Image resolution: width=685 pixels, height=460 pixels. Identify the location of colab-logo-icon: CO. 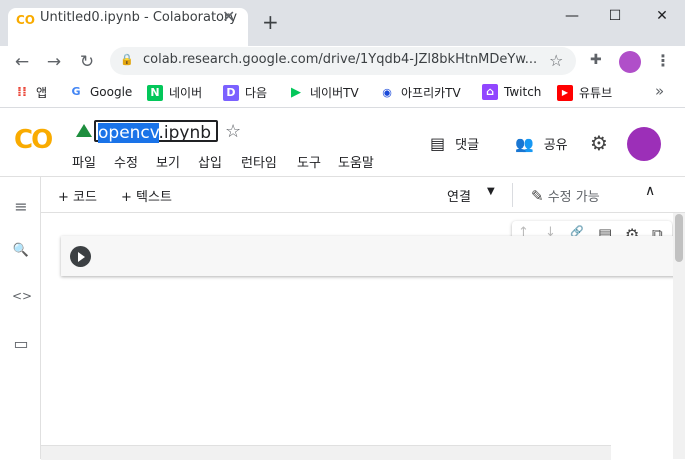
(33, 140).